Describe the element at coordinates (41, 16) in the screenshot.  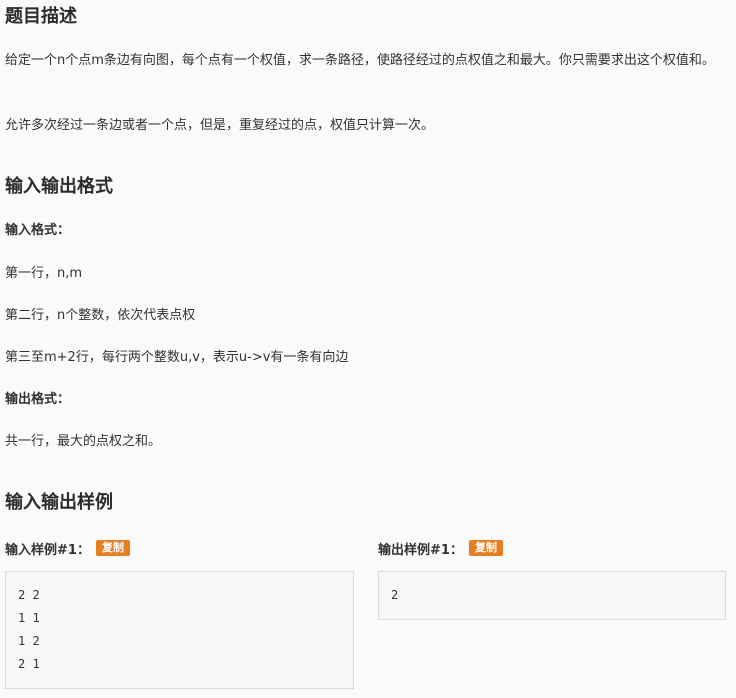
I see `description-title: 题目描述` at that location.